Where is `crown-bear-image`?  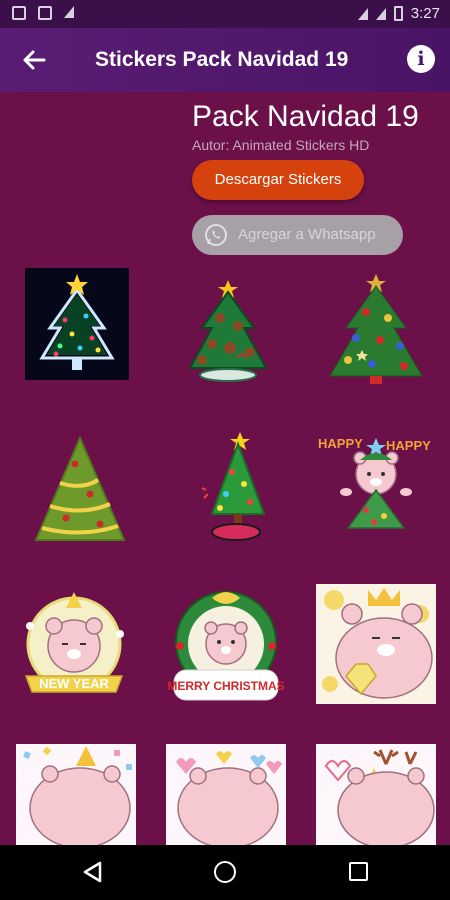 crown-bear-image is located at coordinates (376, 644).